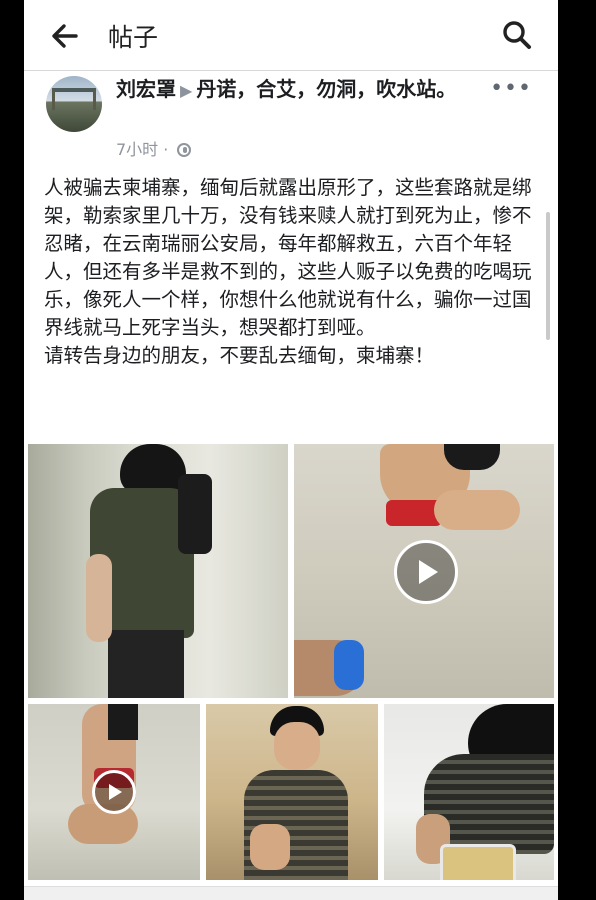 The height and width of the screenshot is (900, 596). I want to click on arrow-left-icon-glyph, so click(65, 36).